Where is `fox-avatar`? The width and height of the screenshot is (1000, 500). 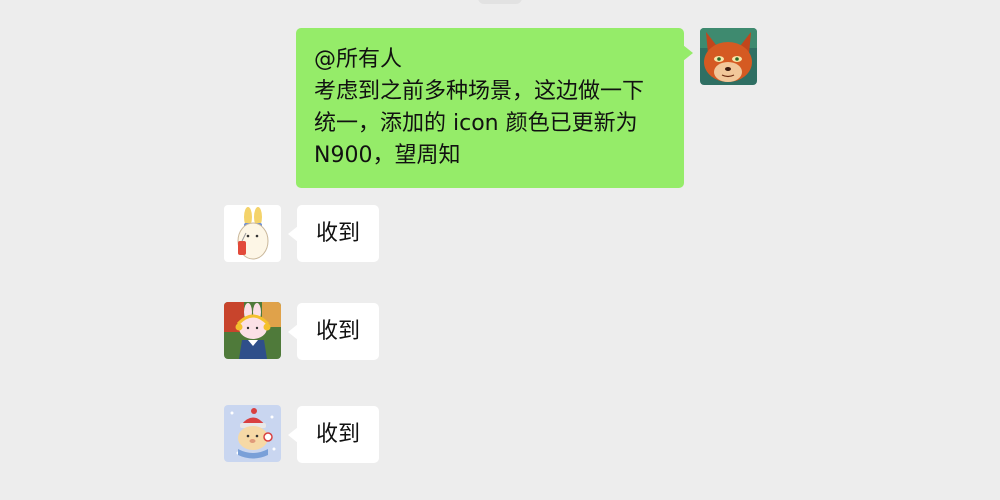
fox-avatar is located at coordinates (728, 56).